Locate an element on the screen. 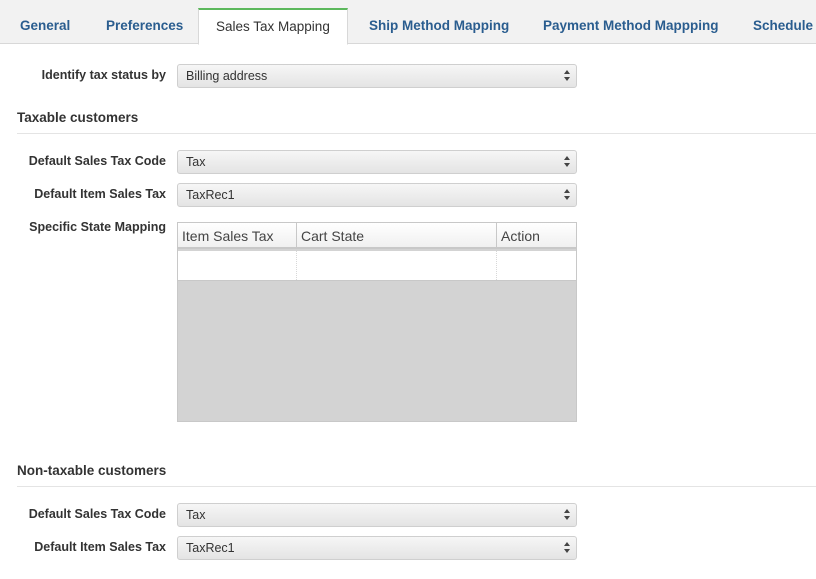  grid-header: Item Sales Tax Cart State Action is located at coordinates (377, 236).